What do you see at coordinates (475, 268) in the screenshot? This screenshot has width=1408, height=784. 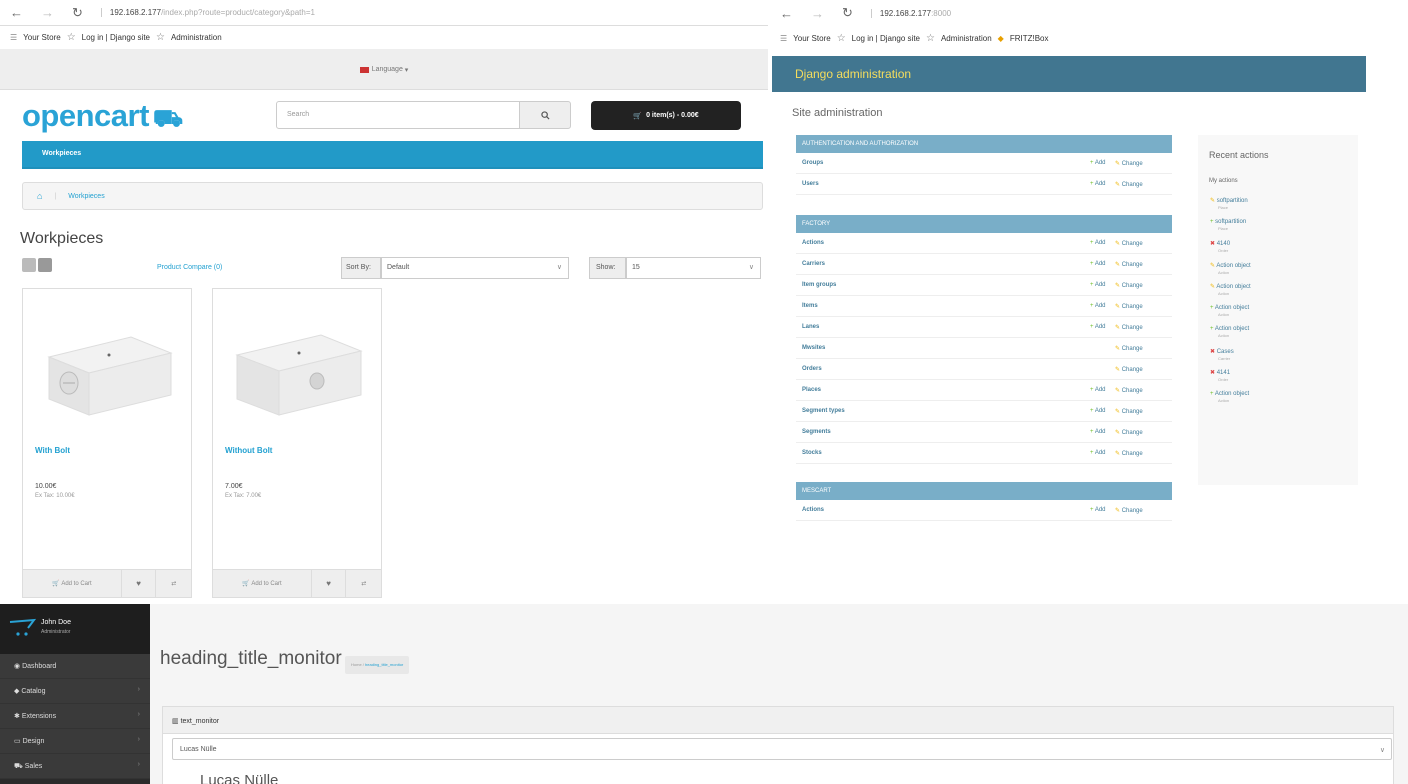 I see `sort-select: Default ∨` at bounding box center [475, 268].